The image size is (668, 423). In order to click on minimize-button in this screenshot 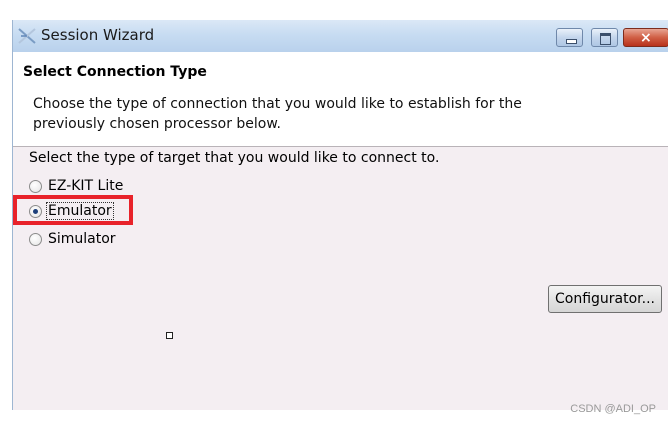, I will do `click(569, 37)`.